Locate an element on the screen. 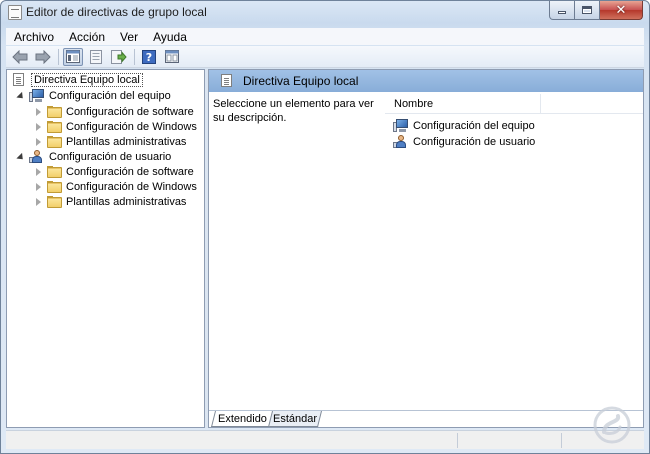 The height and width of the screenshot is (454, 650). tree-item-computer-software: Configuración de software is located at coordinates (114, 112).